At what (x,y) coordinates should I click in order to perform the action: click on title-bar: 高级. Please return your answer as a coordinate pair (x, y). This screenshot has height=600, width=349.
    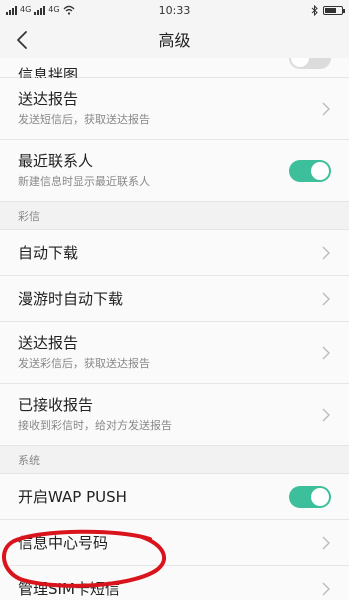
    Looking at the image, I should click on (174, 39).